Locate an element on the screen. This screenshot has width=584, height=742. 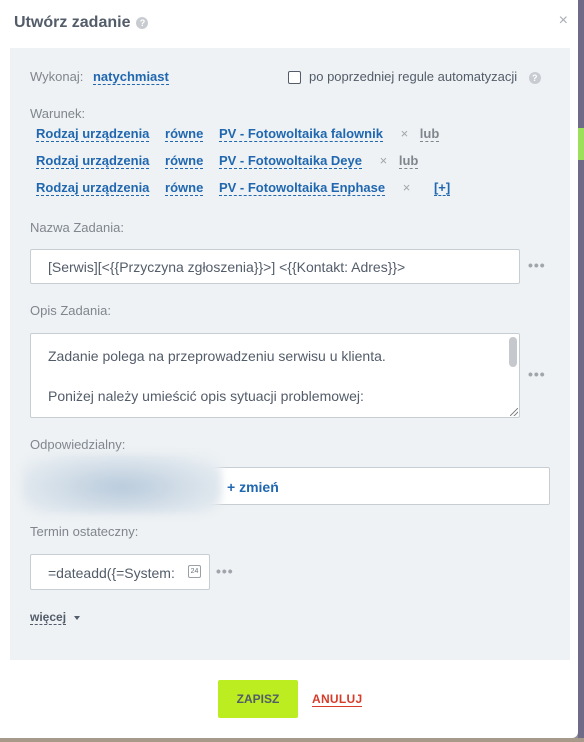
textarea-scrollbar is located at coordinates (513, 352).